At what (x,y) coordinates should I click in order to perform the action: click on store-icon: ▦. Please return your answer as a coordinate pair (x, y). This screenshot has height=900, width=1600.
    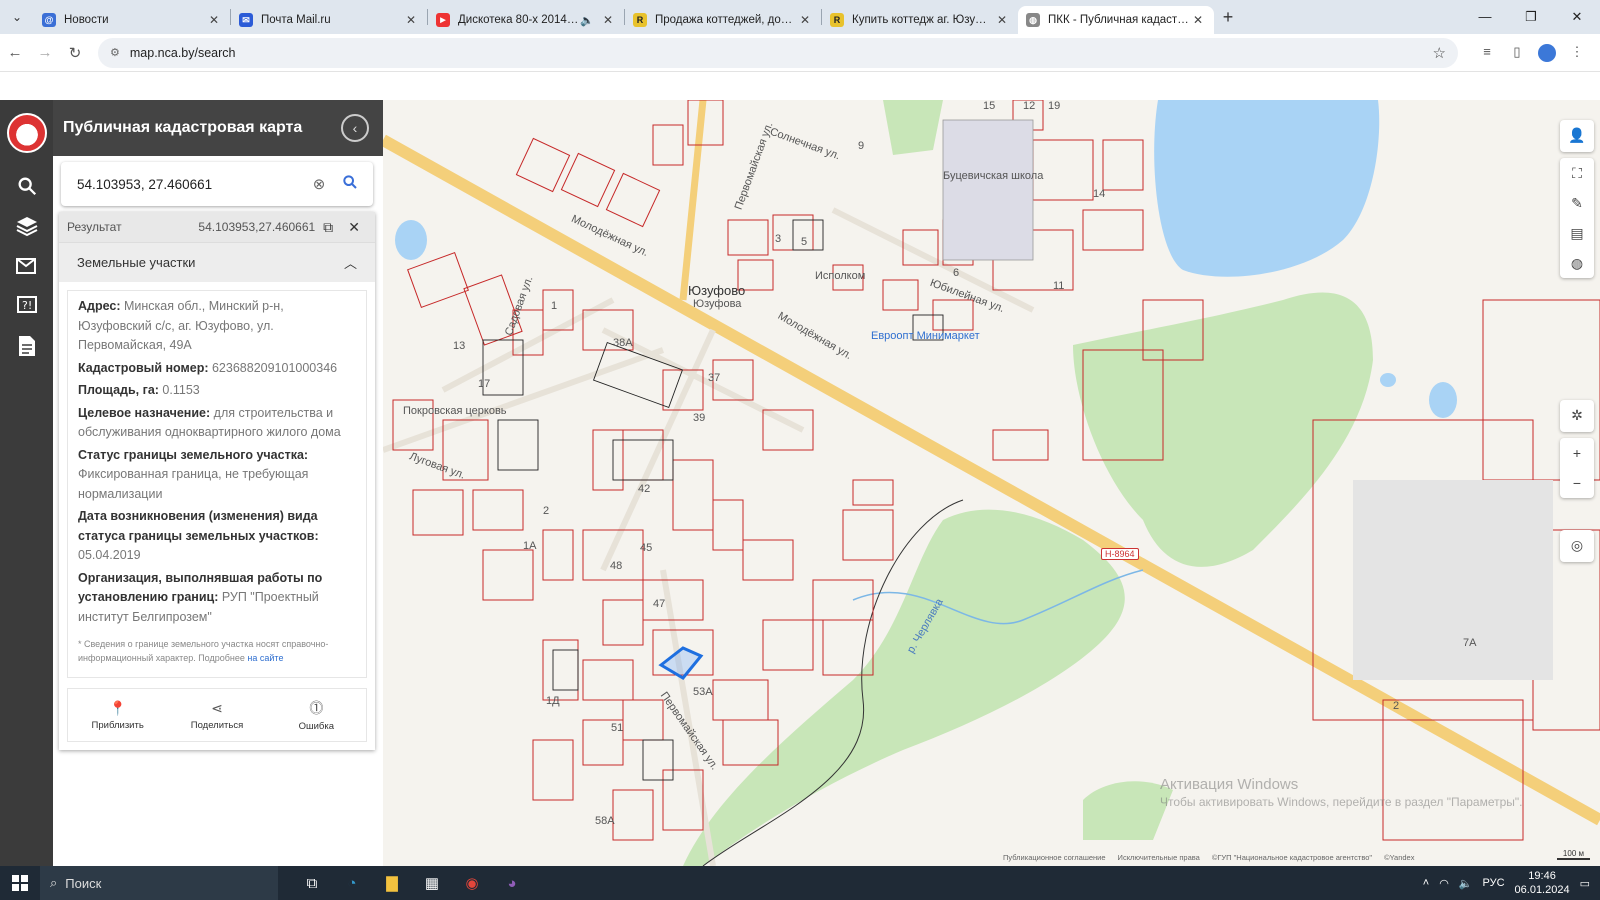
    Looking at the image, I should click on (432, 883).